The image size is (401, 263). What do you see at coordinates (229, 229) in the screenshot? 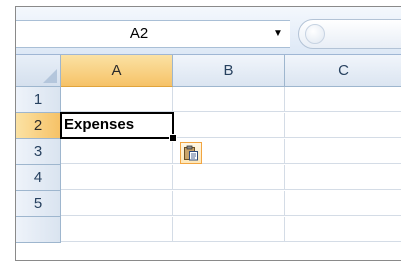
I see `cell-b6` at bounding box center [229, 229].